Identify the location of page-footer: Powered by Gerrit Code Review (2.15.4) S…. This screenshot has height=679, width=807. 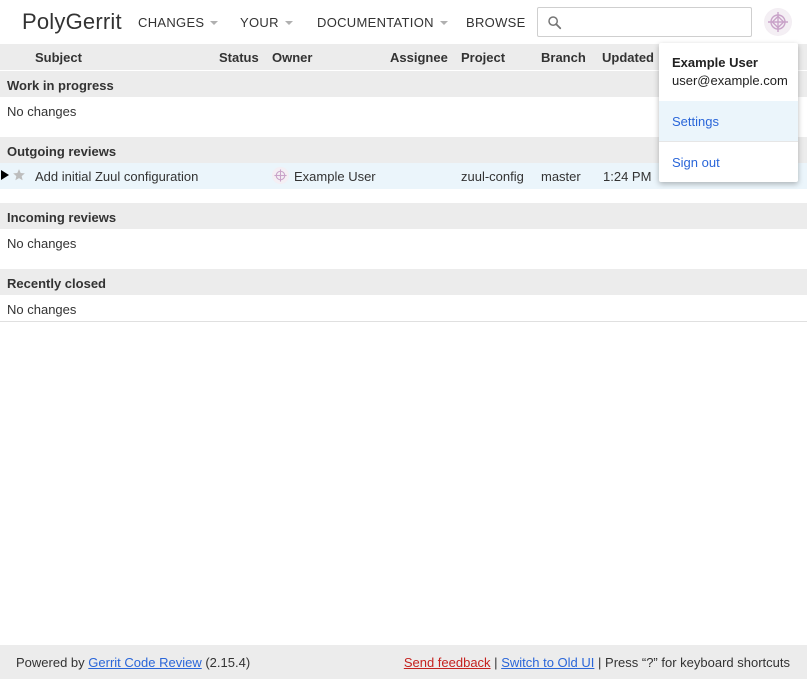
(403, 662).